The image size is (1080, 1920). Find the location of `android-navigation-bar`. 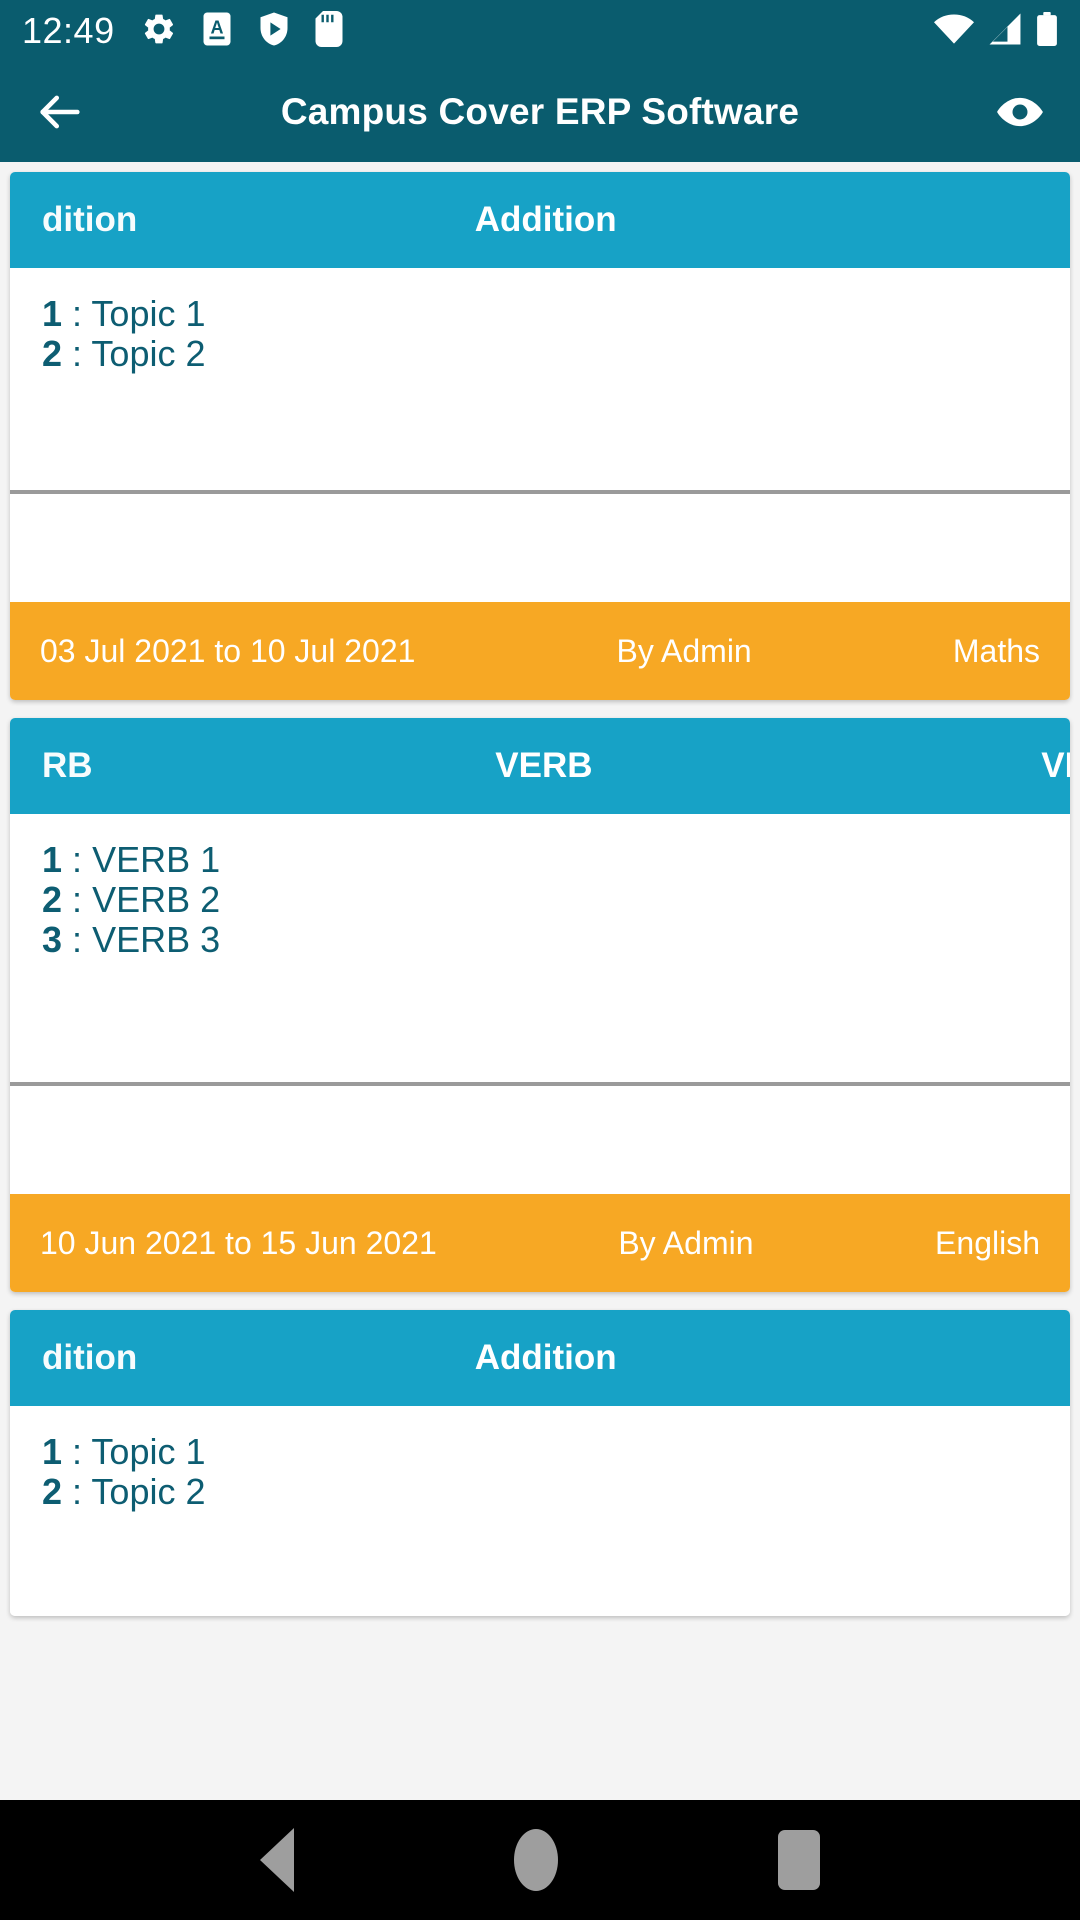

android-navigation-bar is located at coordinates (540, 1860).